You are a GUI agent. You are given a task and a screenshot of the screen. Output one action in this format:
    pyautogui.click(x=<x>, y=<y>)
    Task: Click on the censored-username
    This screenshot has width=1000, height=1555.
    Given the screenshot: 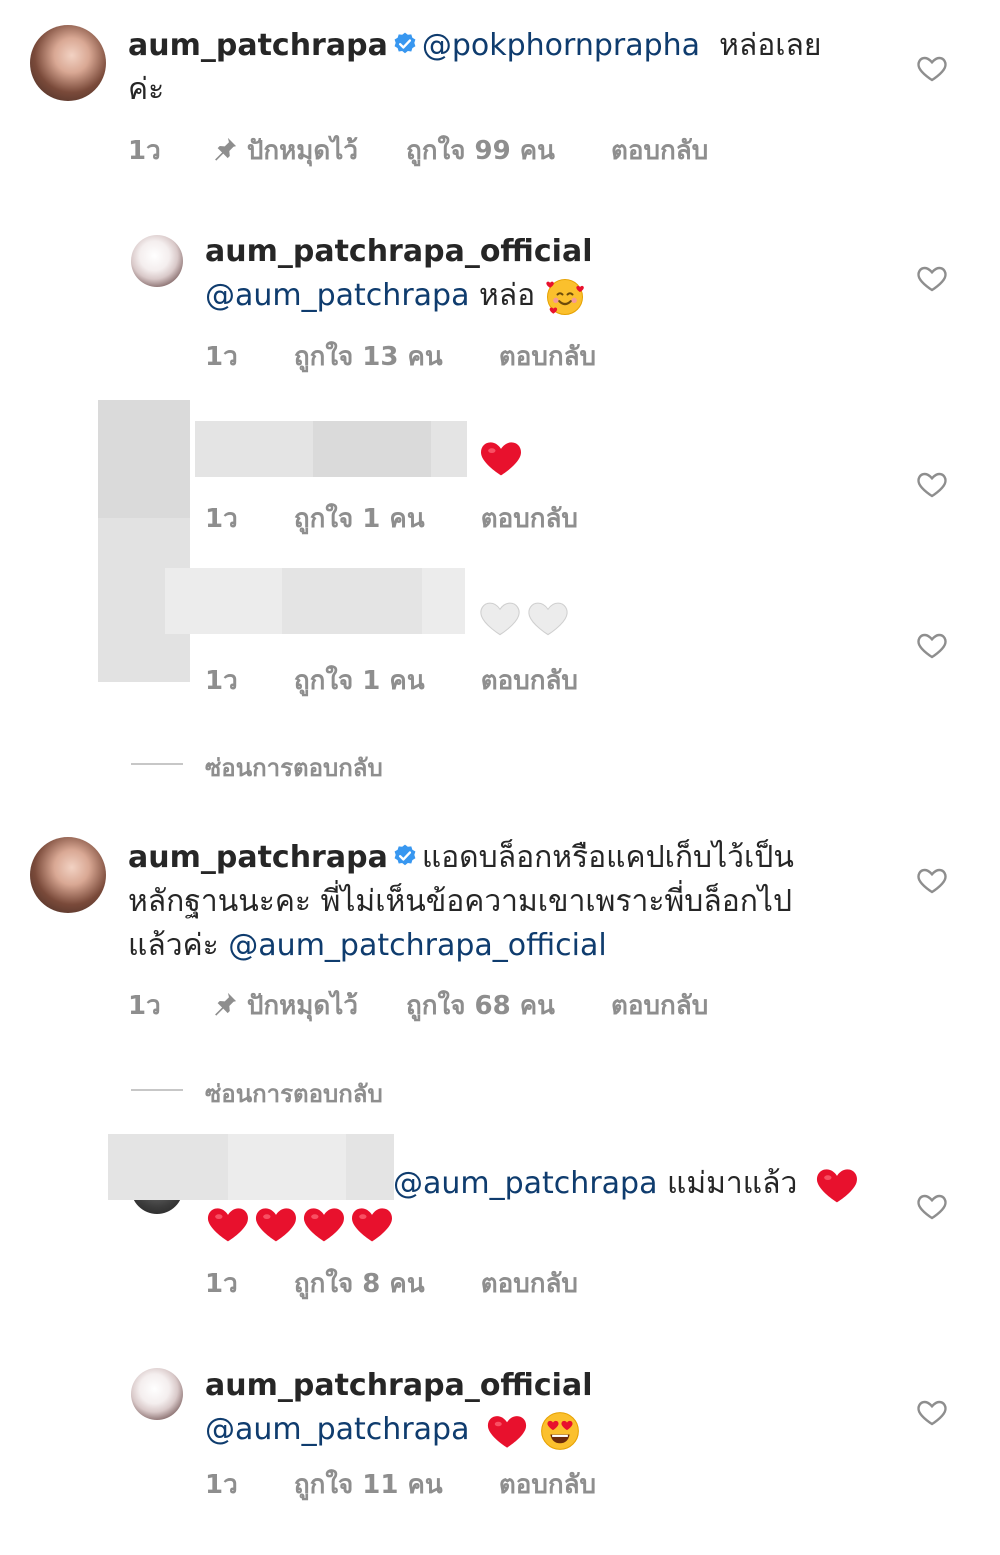 What is the action you would take?
    pyautogui.click(x=287, y=1167)
    